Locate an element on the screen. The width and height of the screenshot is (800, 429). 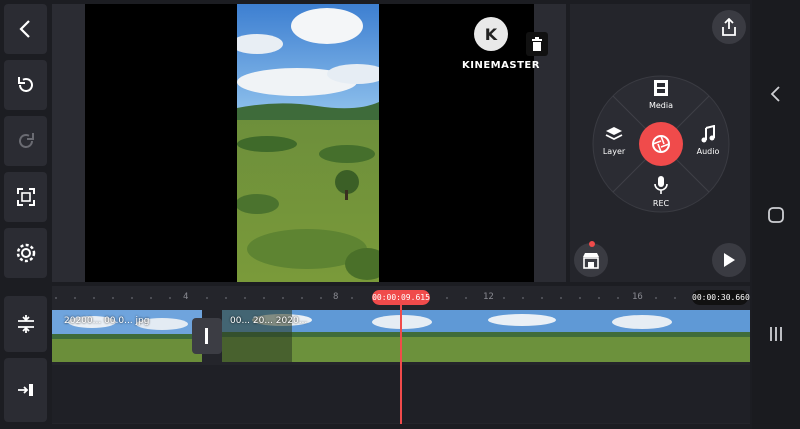
share-button is located at coordinates (729, 27).